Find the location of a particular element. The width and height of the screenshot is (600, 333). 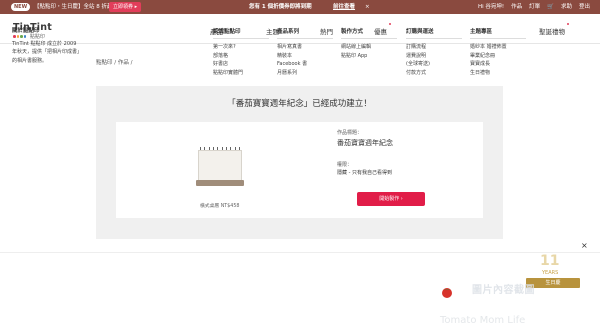

footer-link: 好書店 is located at coordinates (241, 64).